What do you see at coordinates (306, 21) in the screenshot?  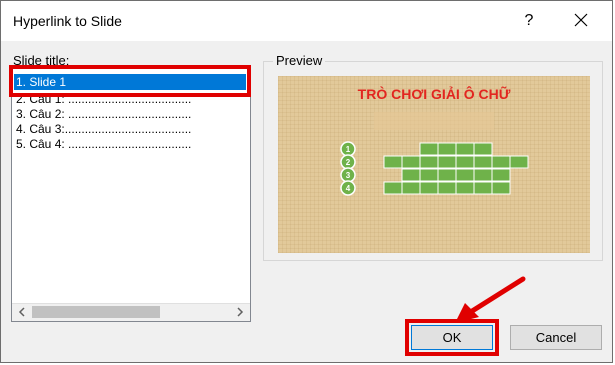 I see `title-bar: Hyperlink to Slide ?` at bounding box center [306, 21].